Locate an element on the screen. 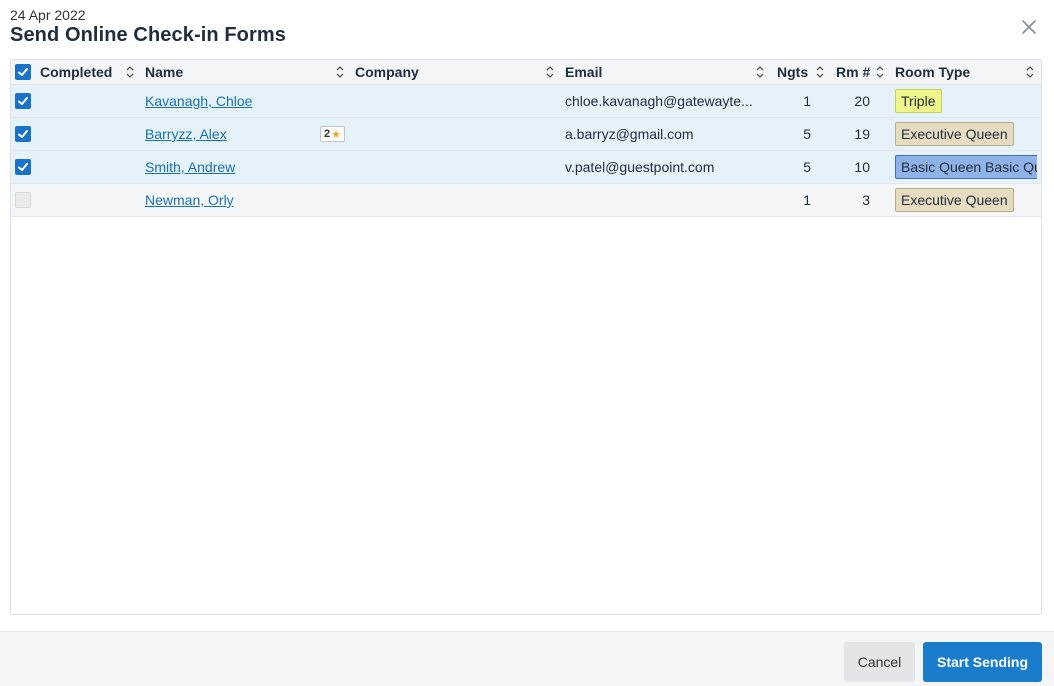  room-cell: 19 is located at coordinates (862, 134).